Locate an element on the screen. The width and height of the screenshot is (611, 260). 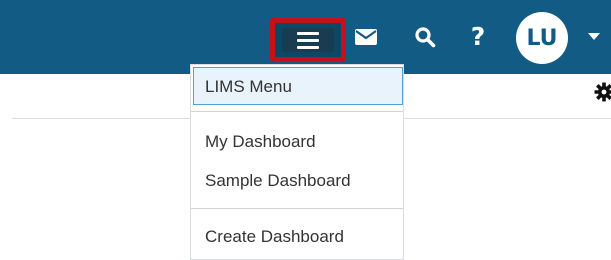
menu-button is located at coordinates (308, 40).